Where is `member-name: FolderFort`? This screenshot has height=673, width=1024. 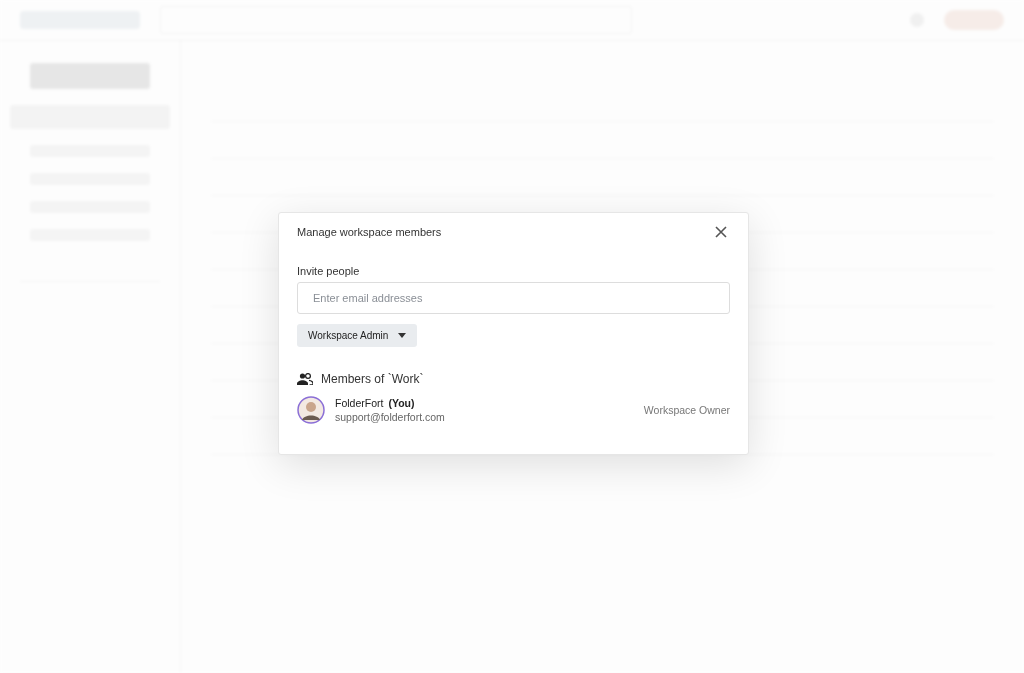
member-name: FolderFort is located at coordinates (359, 403).